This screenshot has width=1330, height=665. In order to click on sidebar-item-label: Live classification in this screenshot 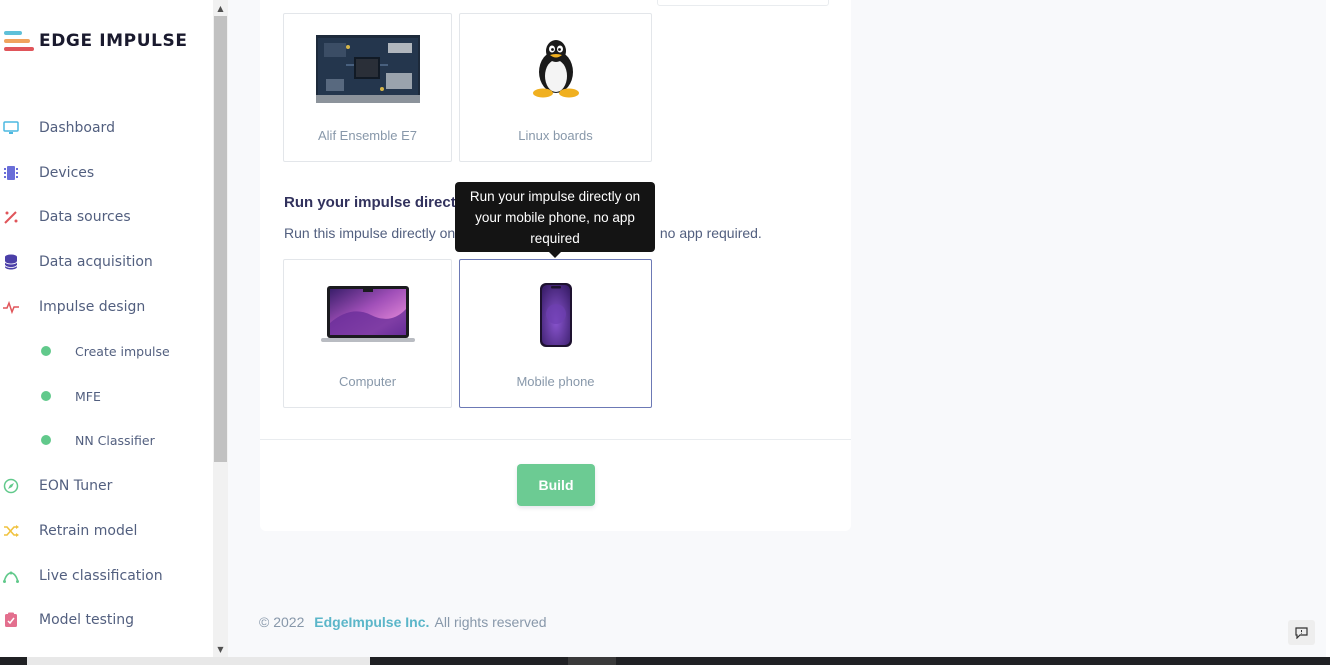, I will do `click(101, 576)`.